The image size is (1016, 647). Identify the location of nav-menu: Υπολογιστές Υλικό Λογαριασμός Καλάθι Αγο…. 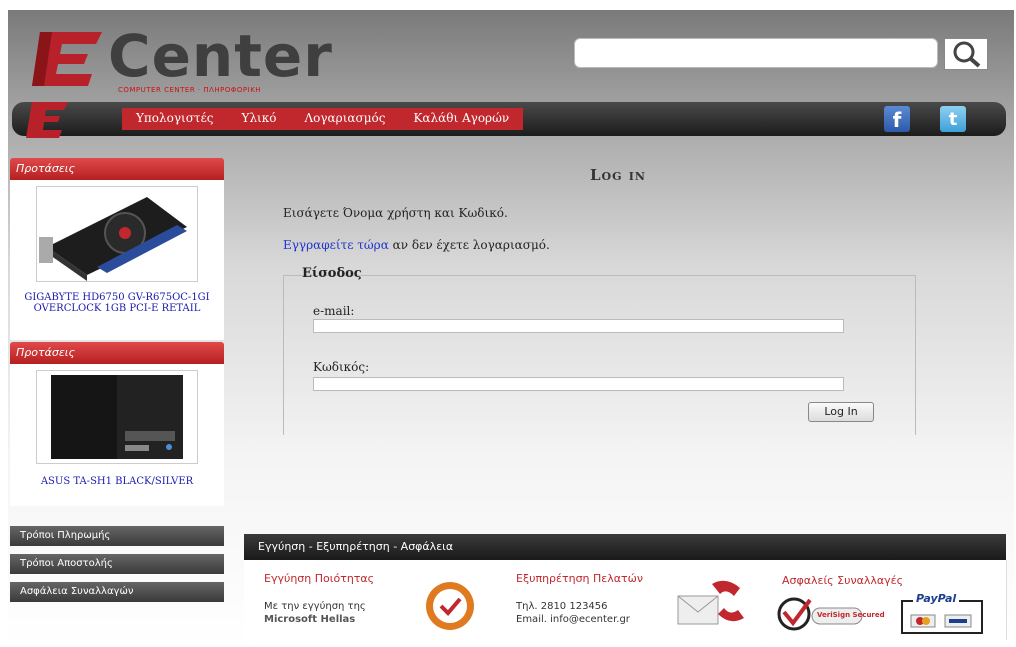
(323, 119).